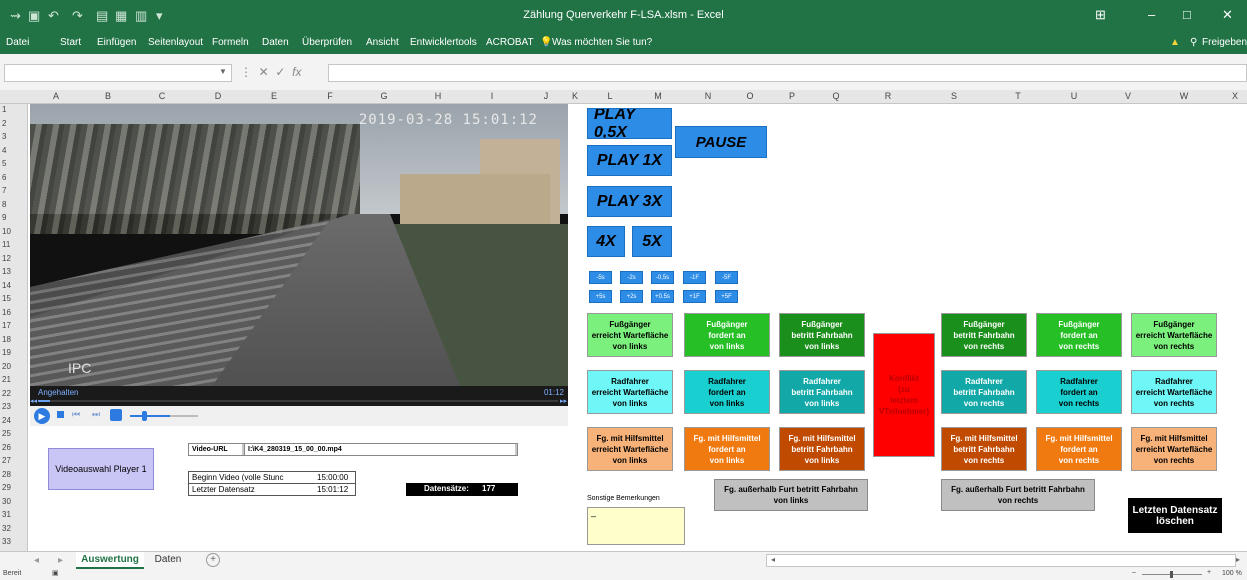 The width and height of the screenshot is (1247, 580). What do you see at coordinates (1227, 15) in the screenshot?
I see `close-button: ✕` at bounding box center [1227, 15].